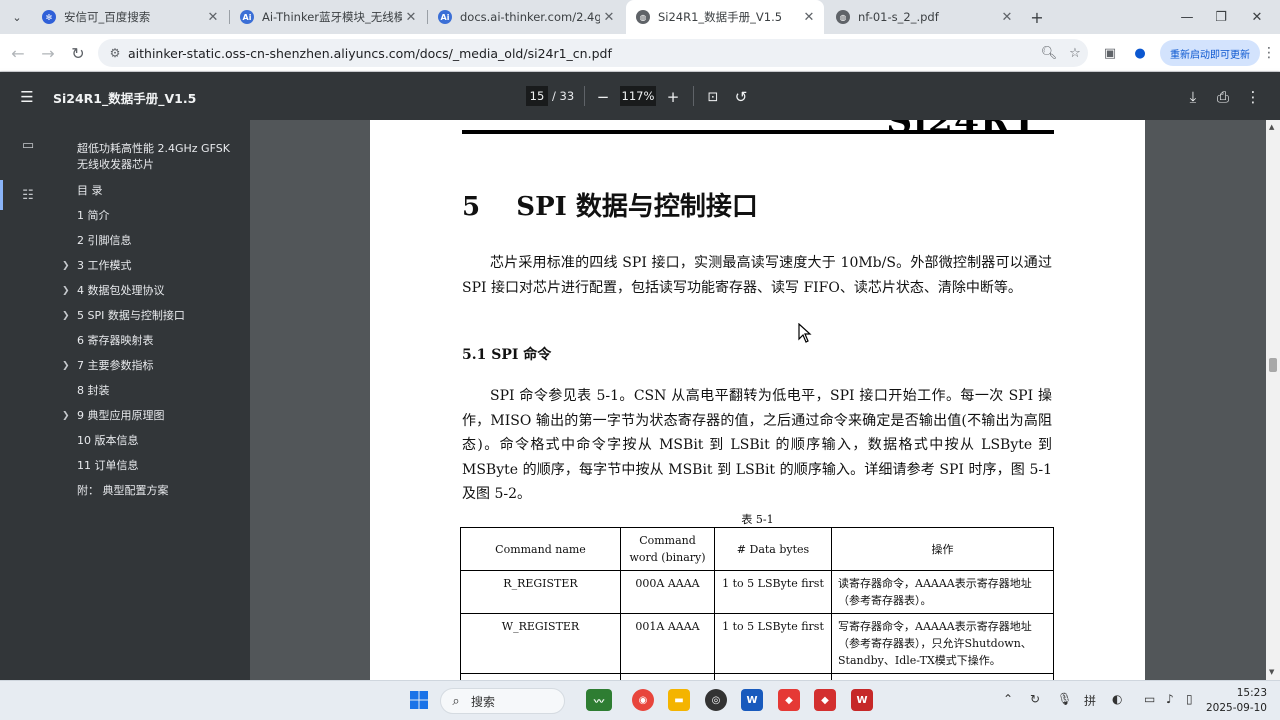 The width and height of the screenshot is (1280, 720). Describe the element at coordinates (643, 700) in the screenshot. I see `taskbar-app-chrome: ◉` at that location.